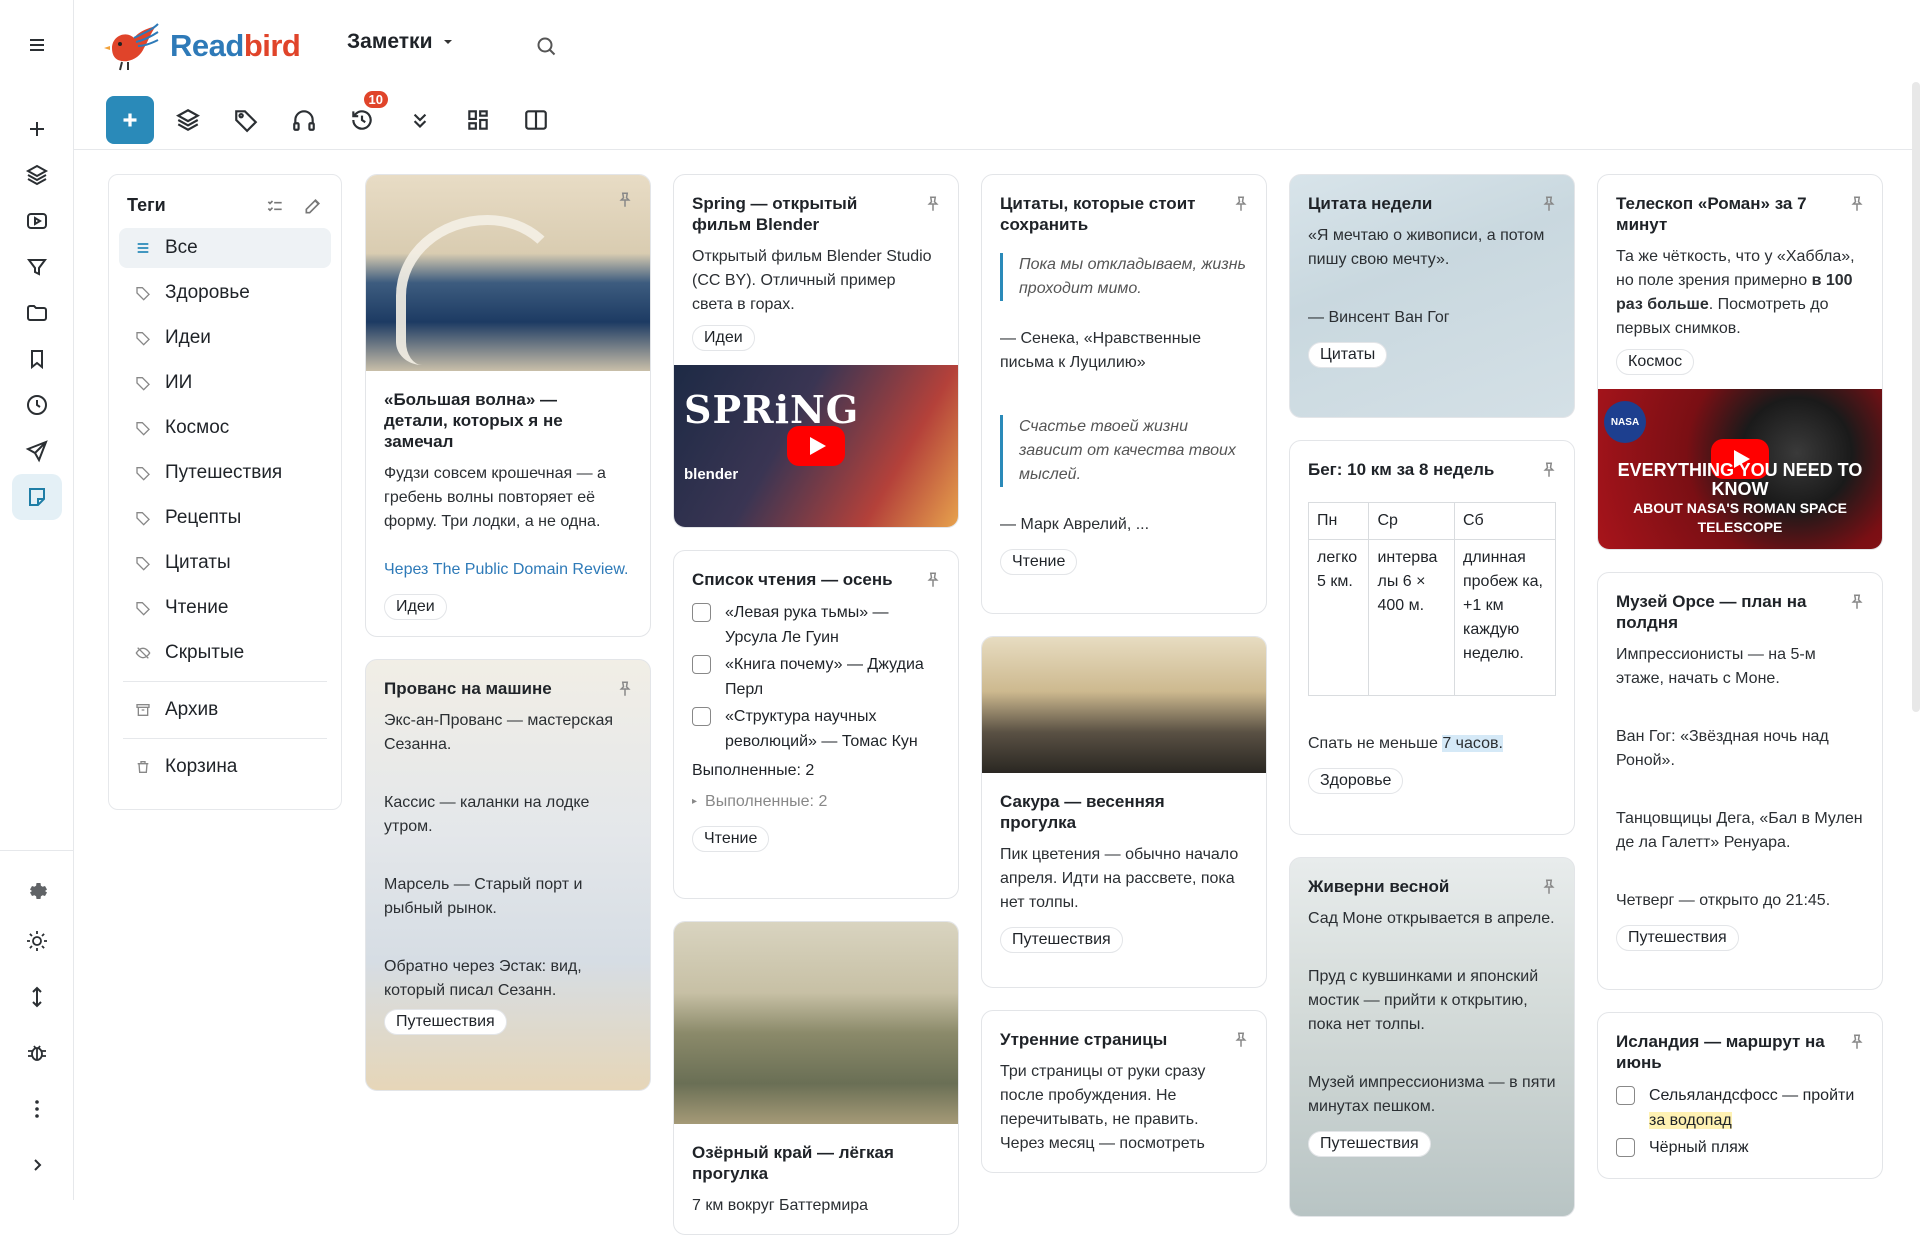  I want to click on eye-off-icon, so click(143, 653).